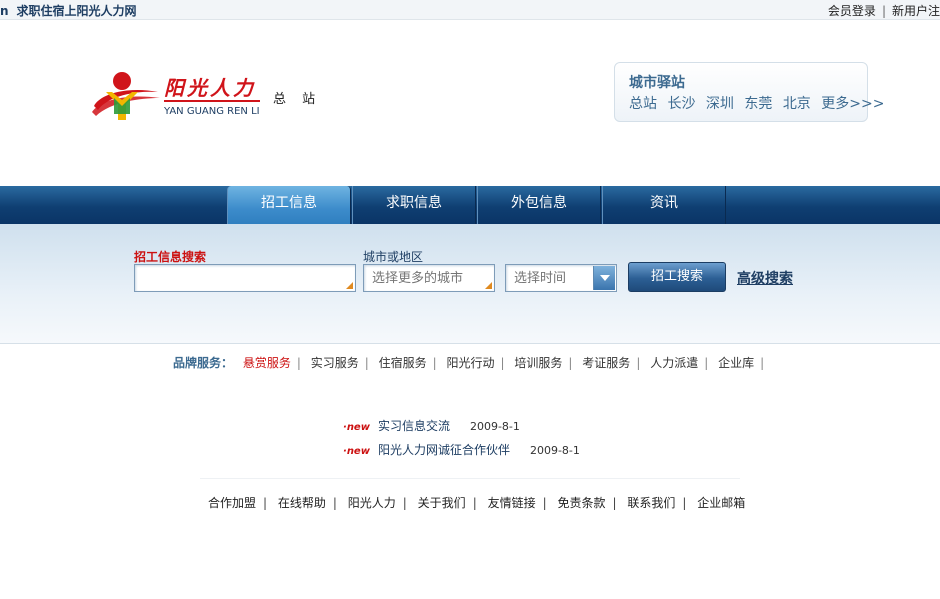  I want to click on city-link-beijing: 北京, so click(797, 104).